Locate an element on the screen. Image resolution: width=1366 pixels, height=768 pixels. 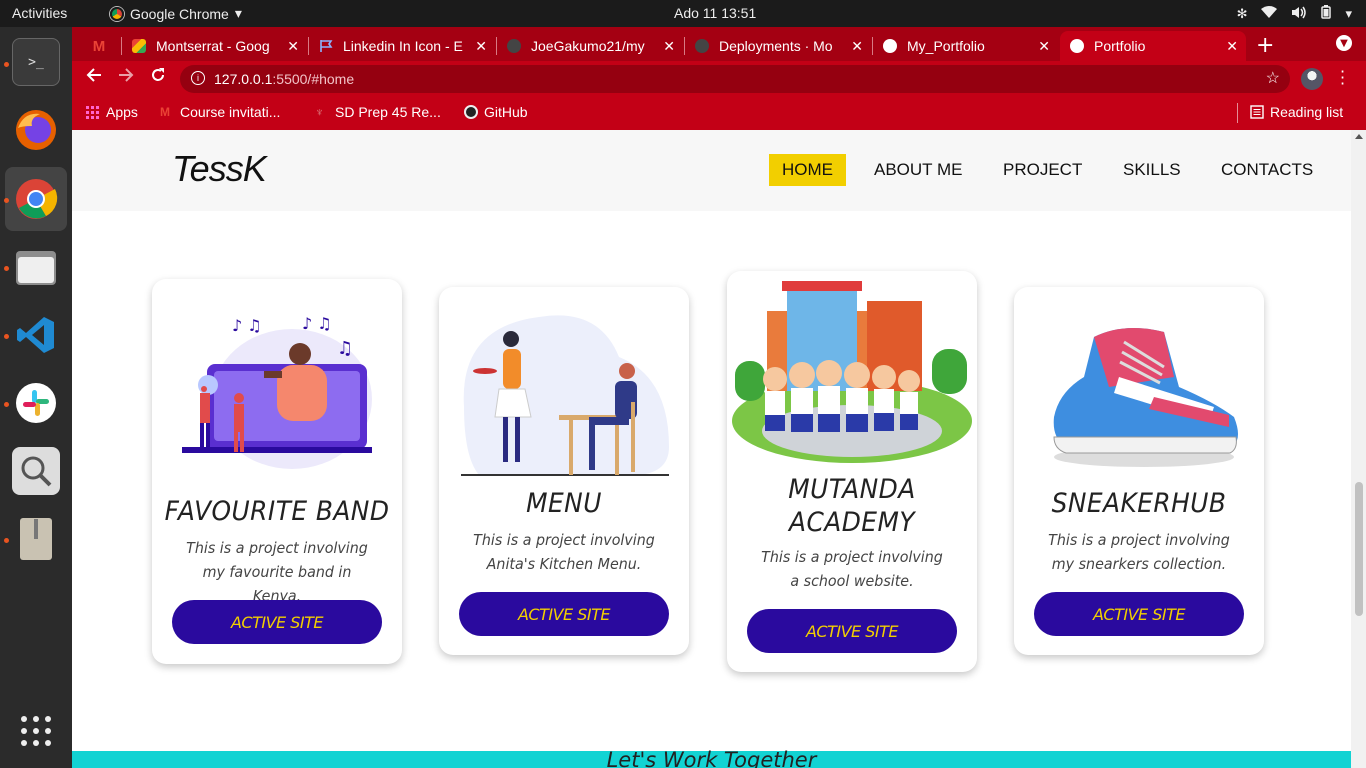
contact-band: Let's Work Together is located at coordinates (711, 758).